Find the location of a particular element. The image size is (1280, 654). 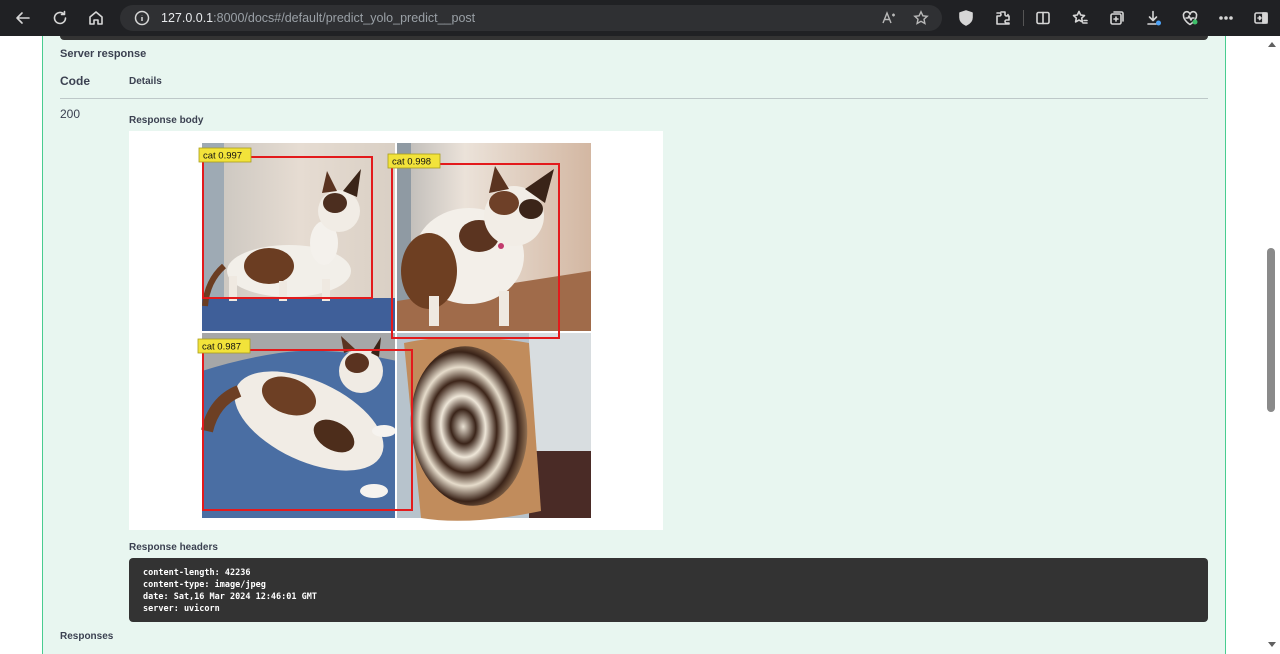

favorite-star-icon is located at coordinates (921, 18).